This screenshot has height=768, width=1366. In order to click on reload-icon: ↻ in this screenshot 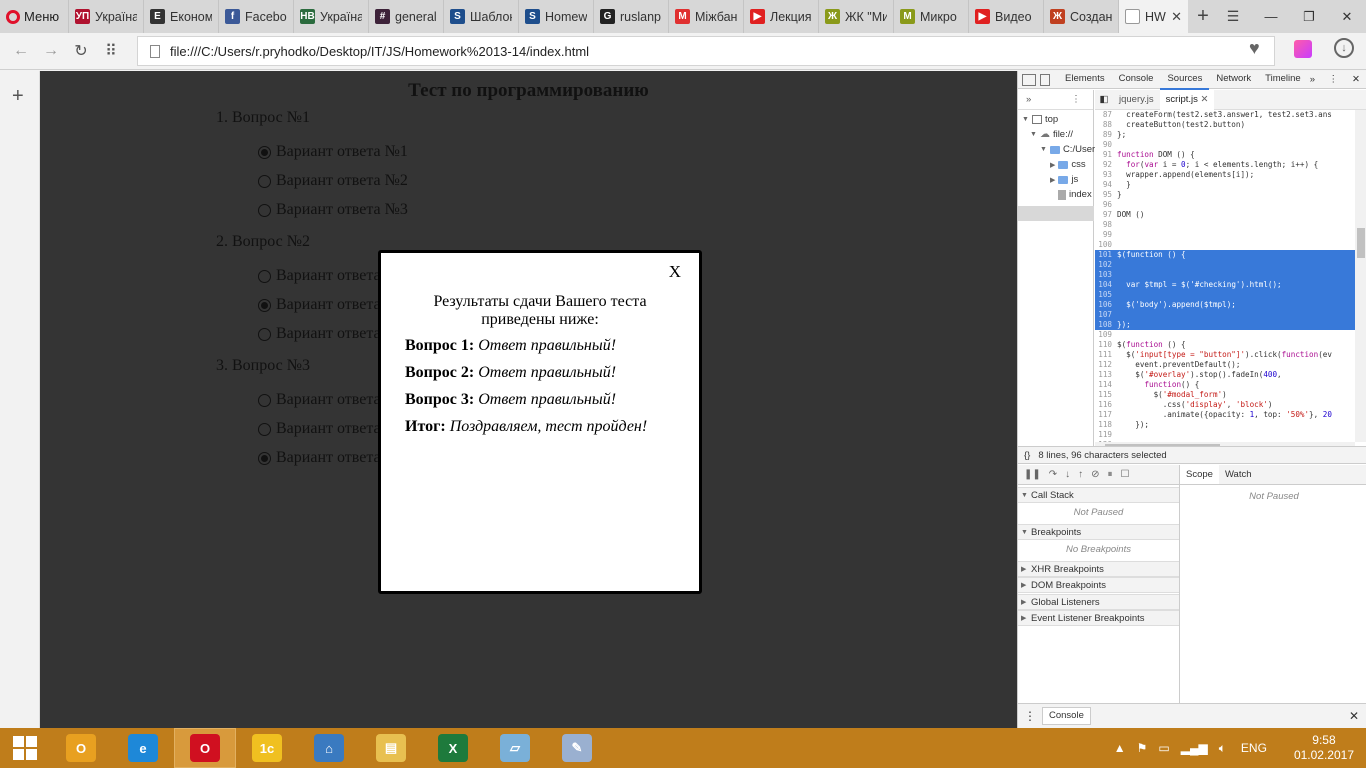, I will do `click(81, 51)`.